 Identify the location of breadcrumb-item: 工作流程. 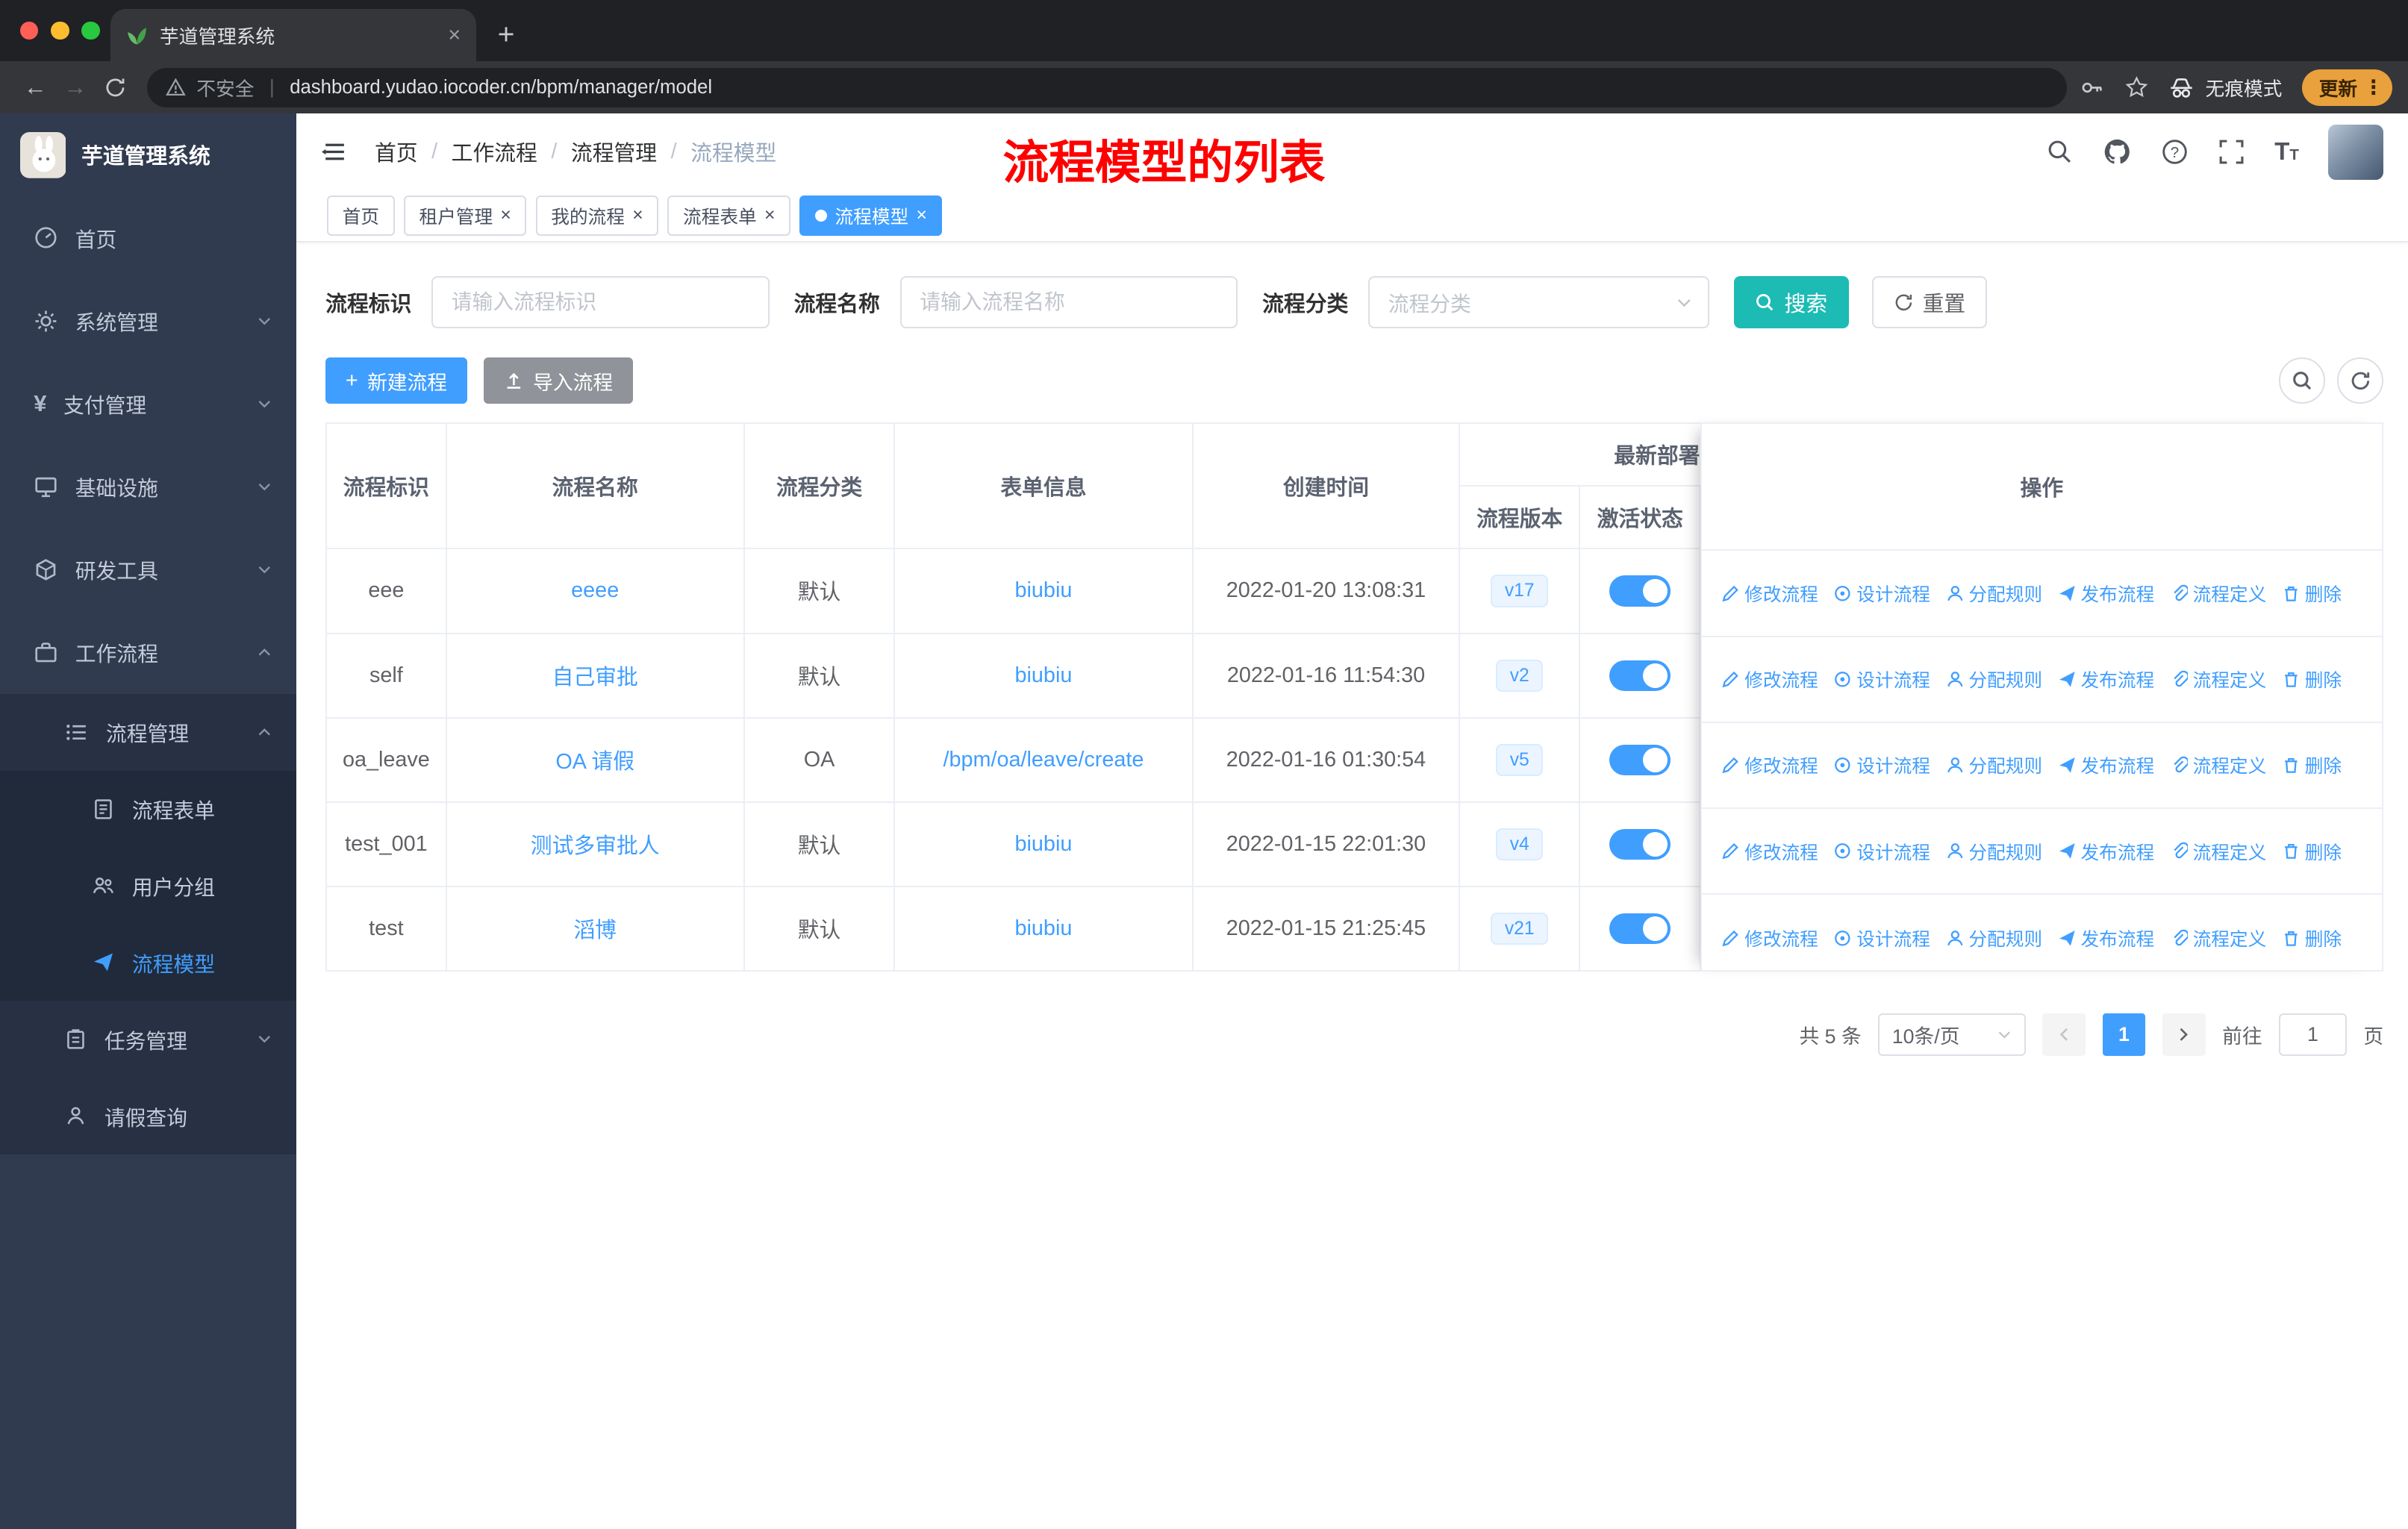
(494, 152).